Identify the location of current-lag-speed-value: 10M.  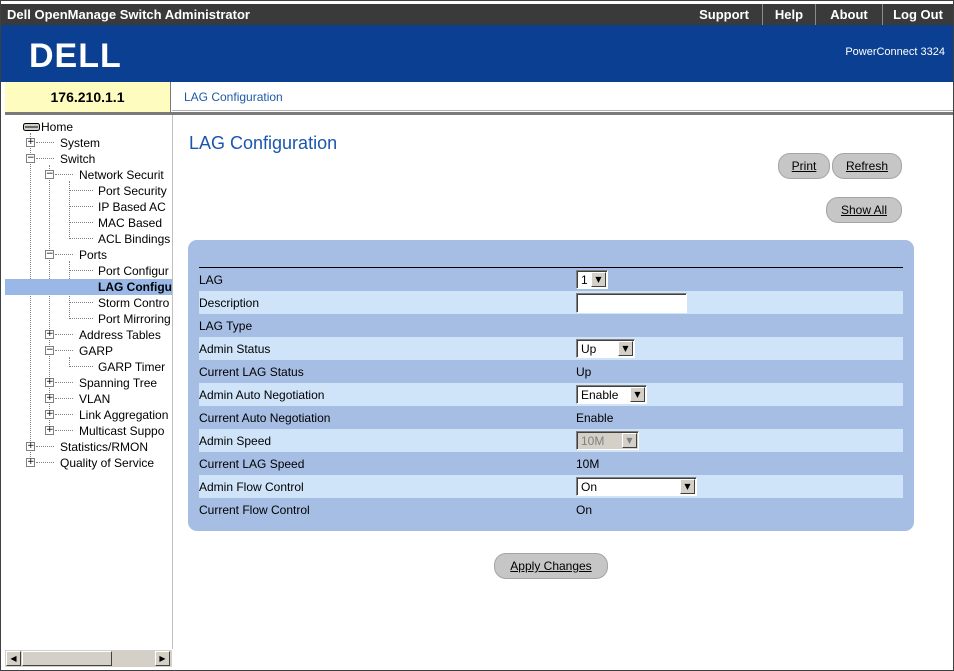
(588, 464).